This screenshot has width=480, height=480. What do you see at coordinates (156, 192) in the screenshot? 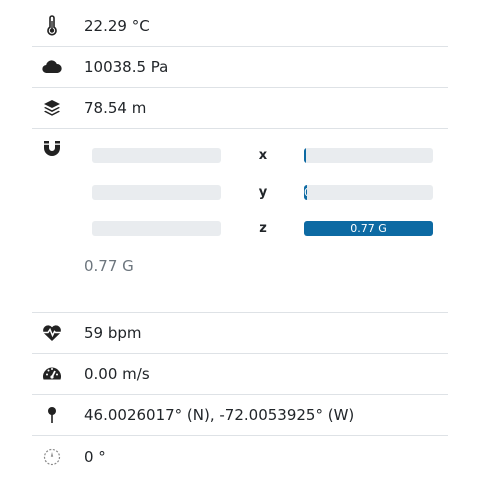
I see `y-axis-left-bar` at bounding box center [156, 192].